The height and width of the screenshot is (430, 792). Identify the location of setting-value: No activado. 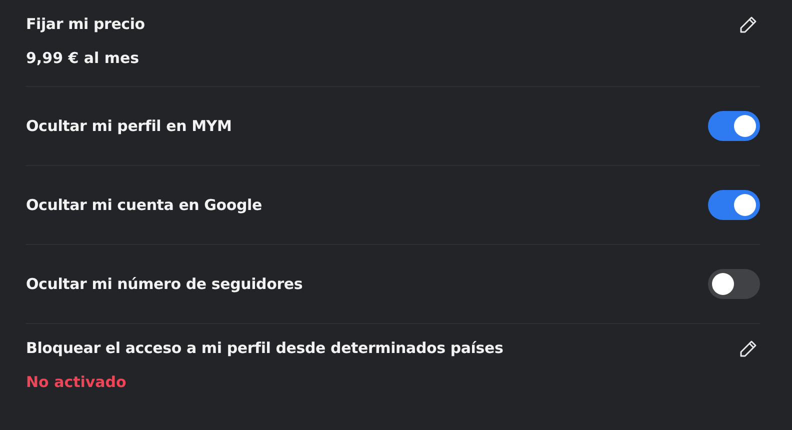
(77, 382).